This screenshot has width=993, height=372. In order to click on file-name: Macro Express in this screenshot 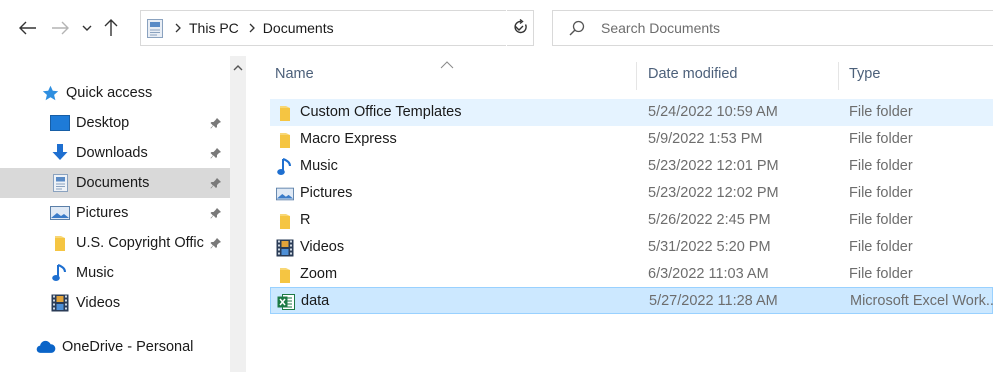, I will do `click(348, 139)`.